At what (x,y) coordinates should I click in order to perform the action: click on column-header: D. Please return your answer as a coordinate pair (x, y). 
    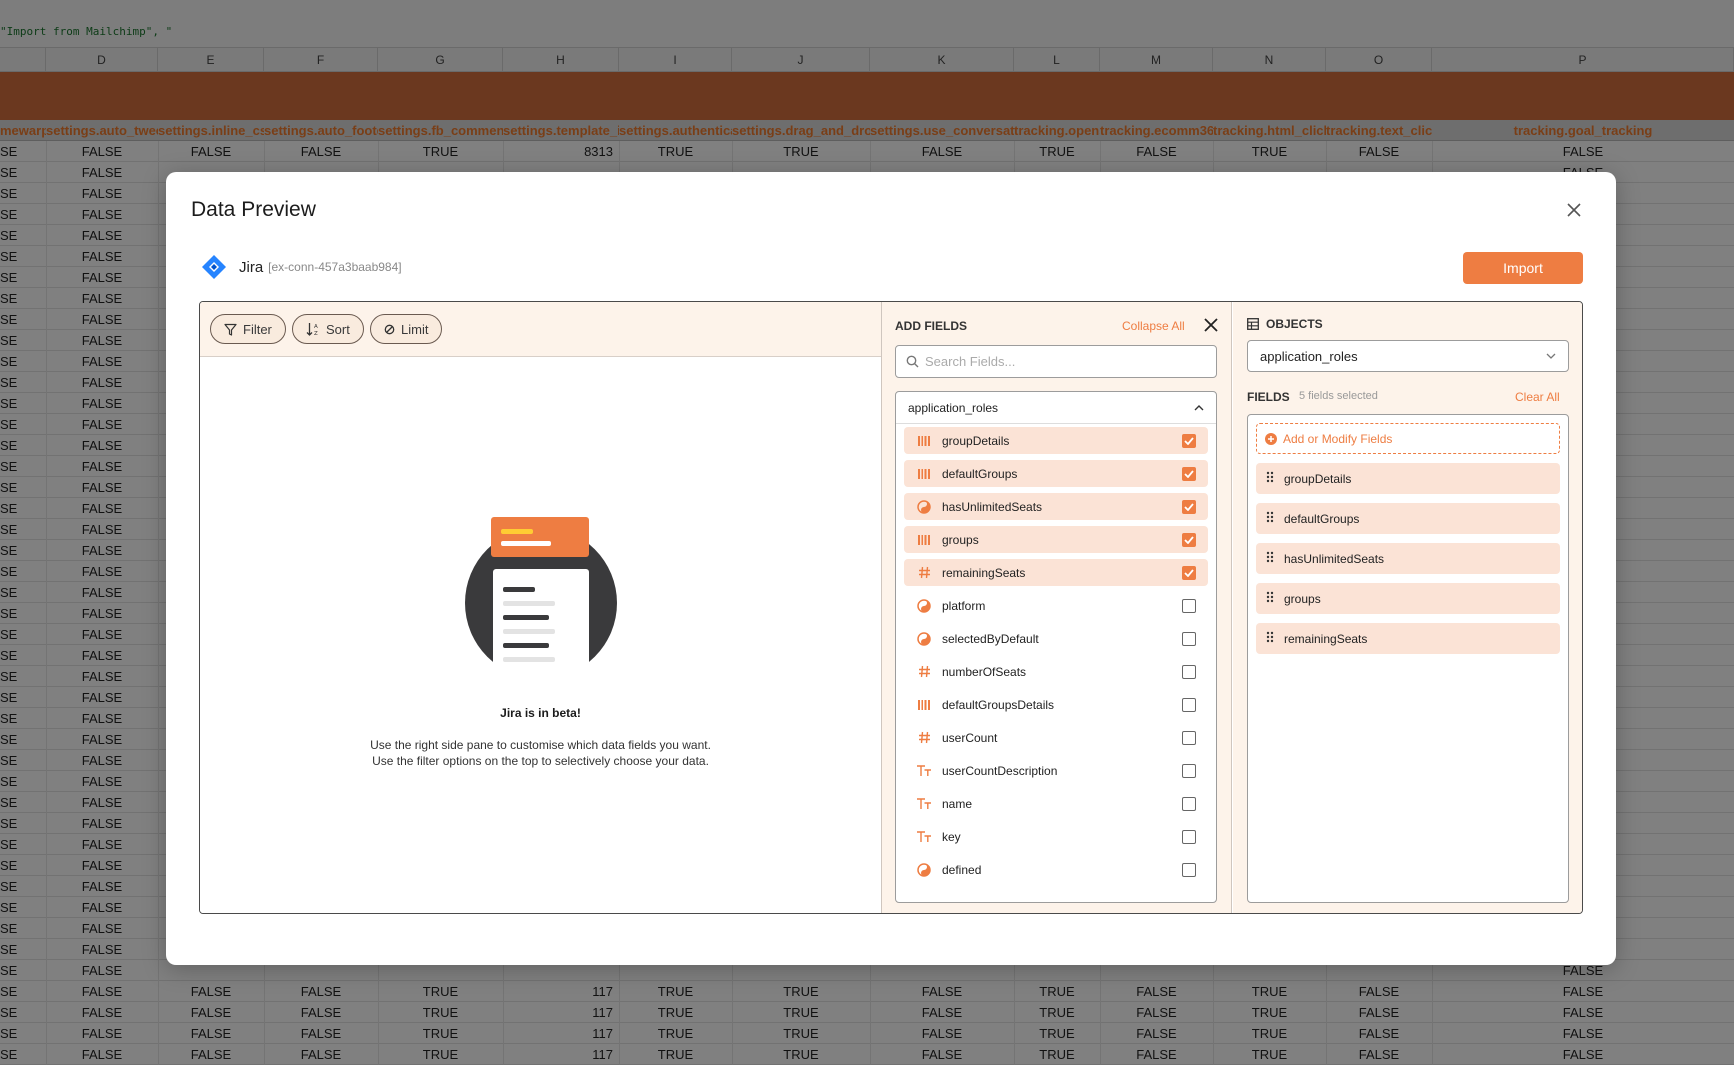
    Looking at the image, I should click on (102, 60).